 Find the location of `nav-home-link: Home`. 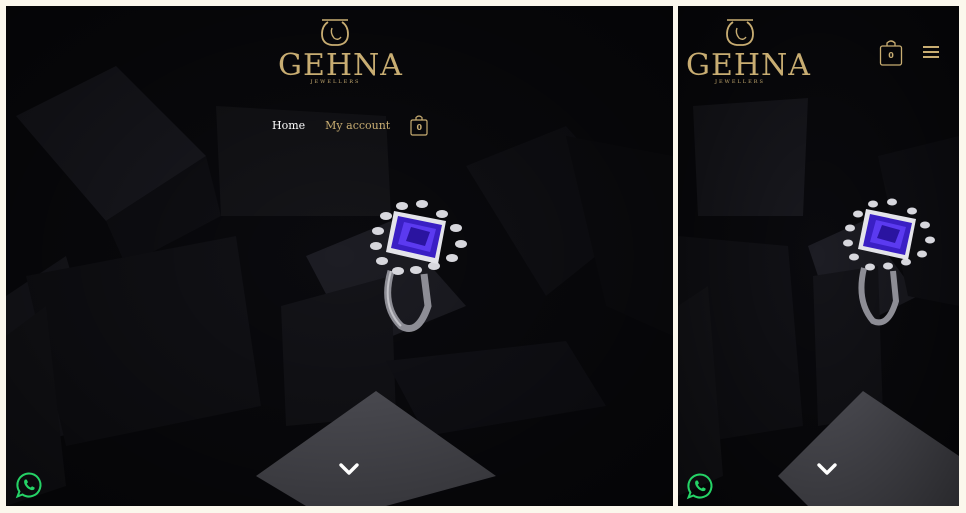

nav-home-link: Home is located at coordinates (288, 125).